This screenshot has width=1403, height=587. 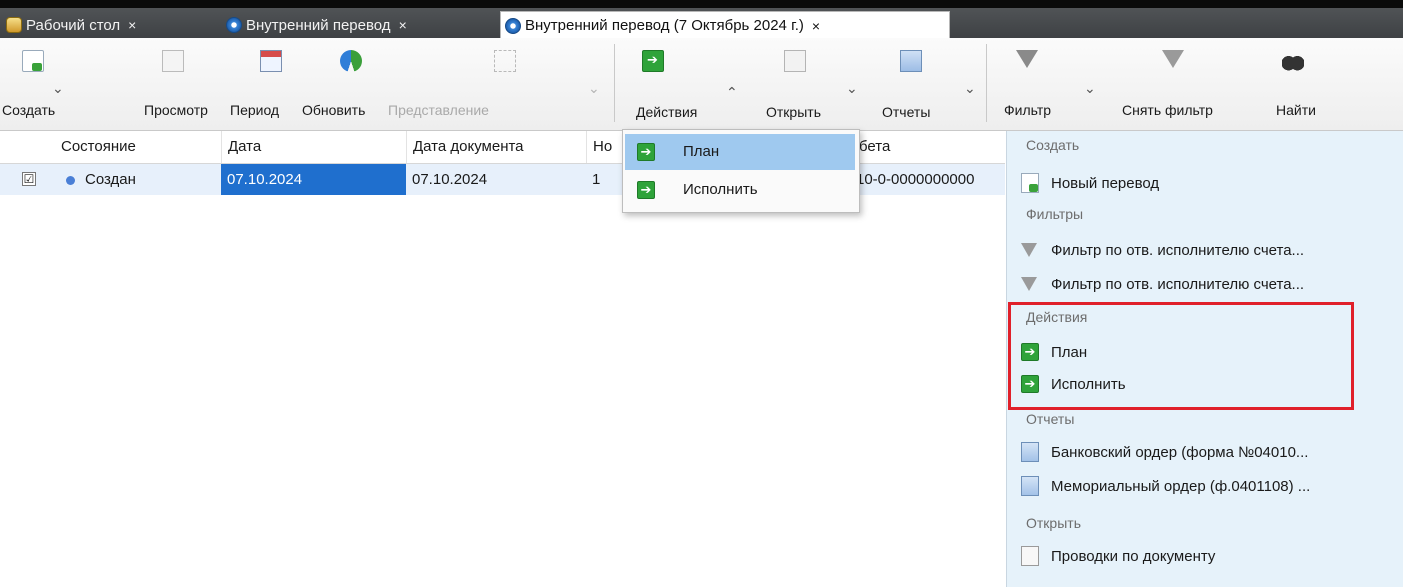 What do you see at coordinates (496, 147) in the screenshot?
I see `column-header-doc-date: Дата документа` at bounding box center [496, 147].